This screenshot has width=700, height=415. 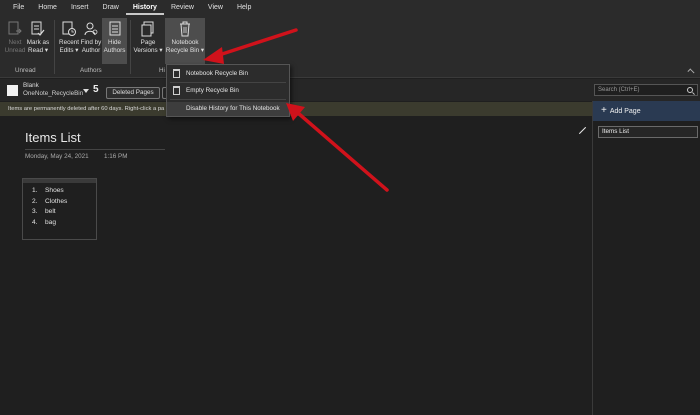 What do you see at coordinates (646, 90) in the screenshot?
I see `search-input: Search (Ctrl+E)` at bounding box center [646, 90].